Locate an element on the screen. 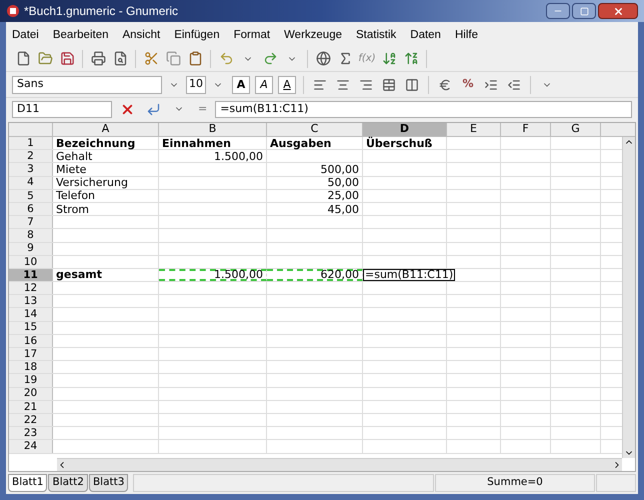  status-summary: Summe=0 is located at coordinates (515, 482).